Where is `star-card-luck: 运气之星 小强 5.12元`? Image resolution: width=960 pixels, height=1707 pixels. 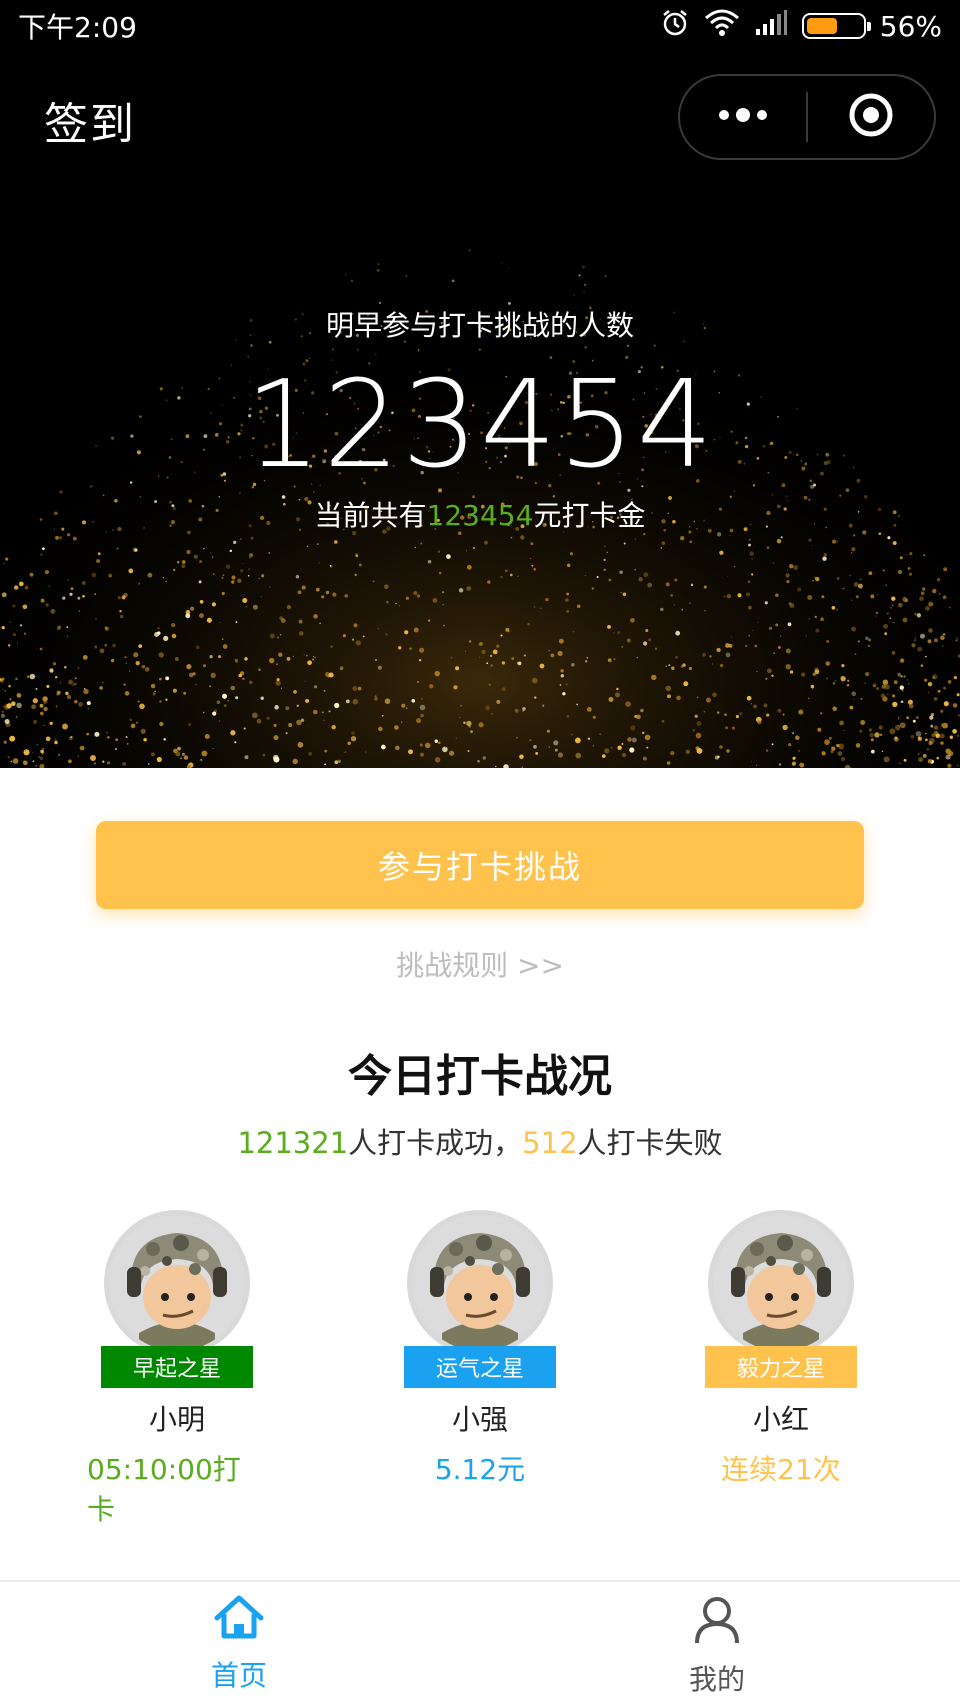 star-card-luck: 运气之星 小强 5.12元 is located at coordinates (480, 1349).